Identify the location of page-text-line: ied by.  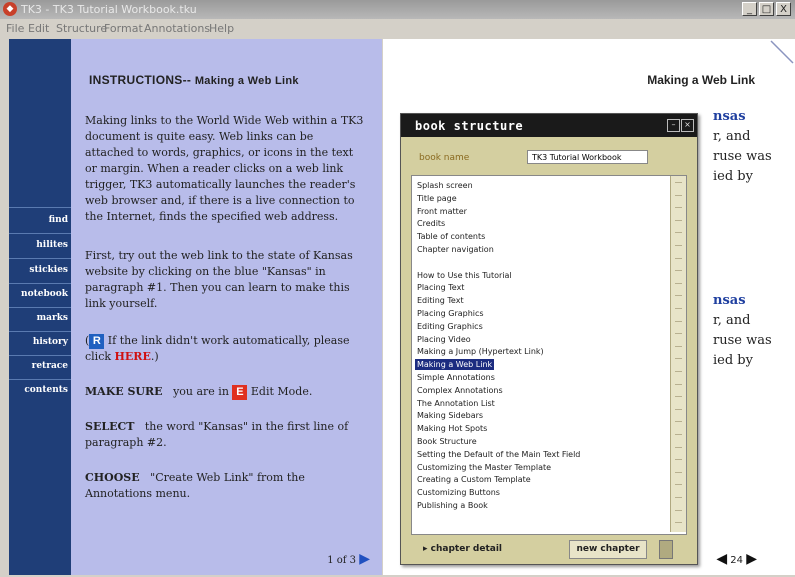
(733, 360).